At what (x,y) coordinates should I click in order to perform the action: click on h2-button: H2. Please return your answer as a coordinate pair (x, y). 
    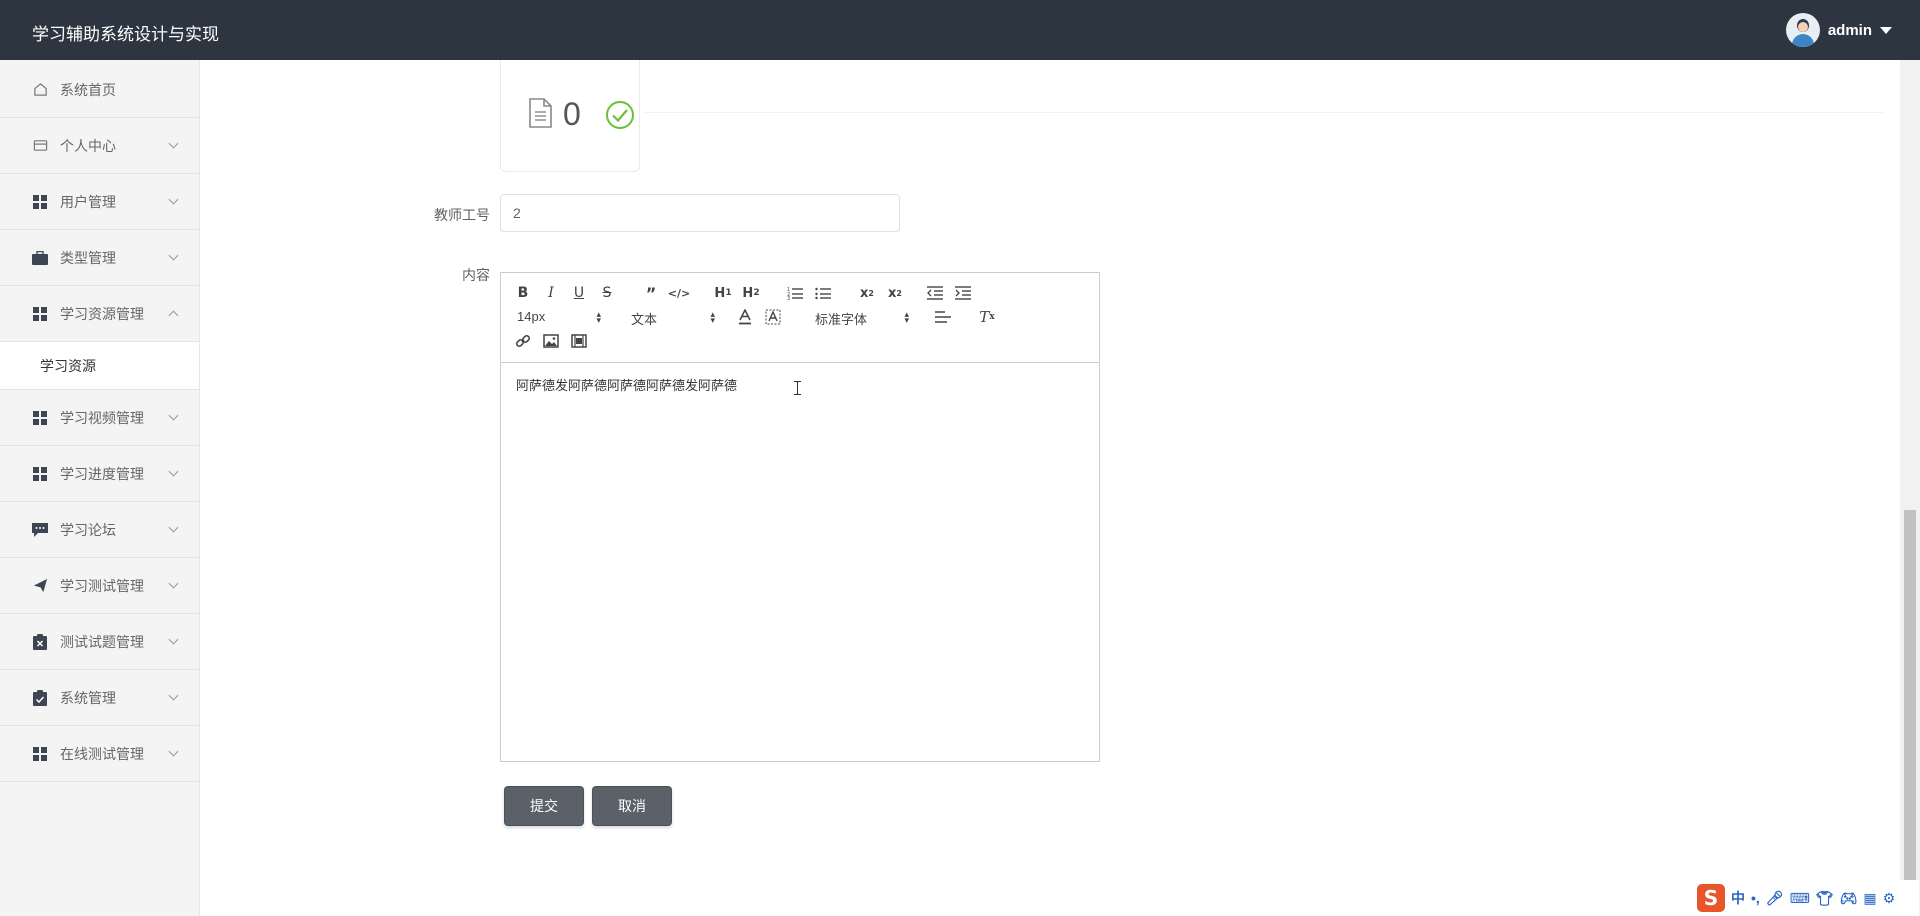
    Looking at the image, I should click on (751, 293).